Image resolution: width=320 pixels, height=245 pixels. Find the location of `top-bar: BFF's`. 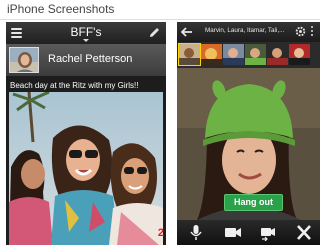

top-bar: BFF's is located at coordinates (86, 33).